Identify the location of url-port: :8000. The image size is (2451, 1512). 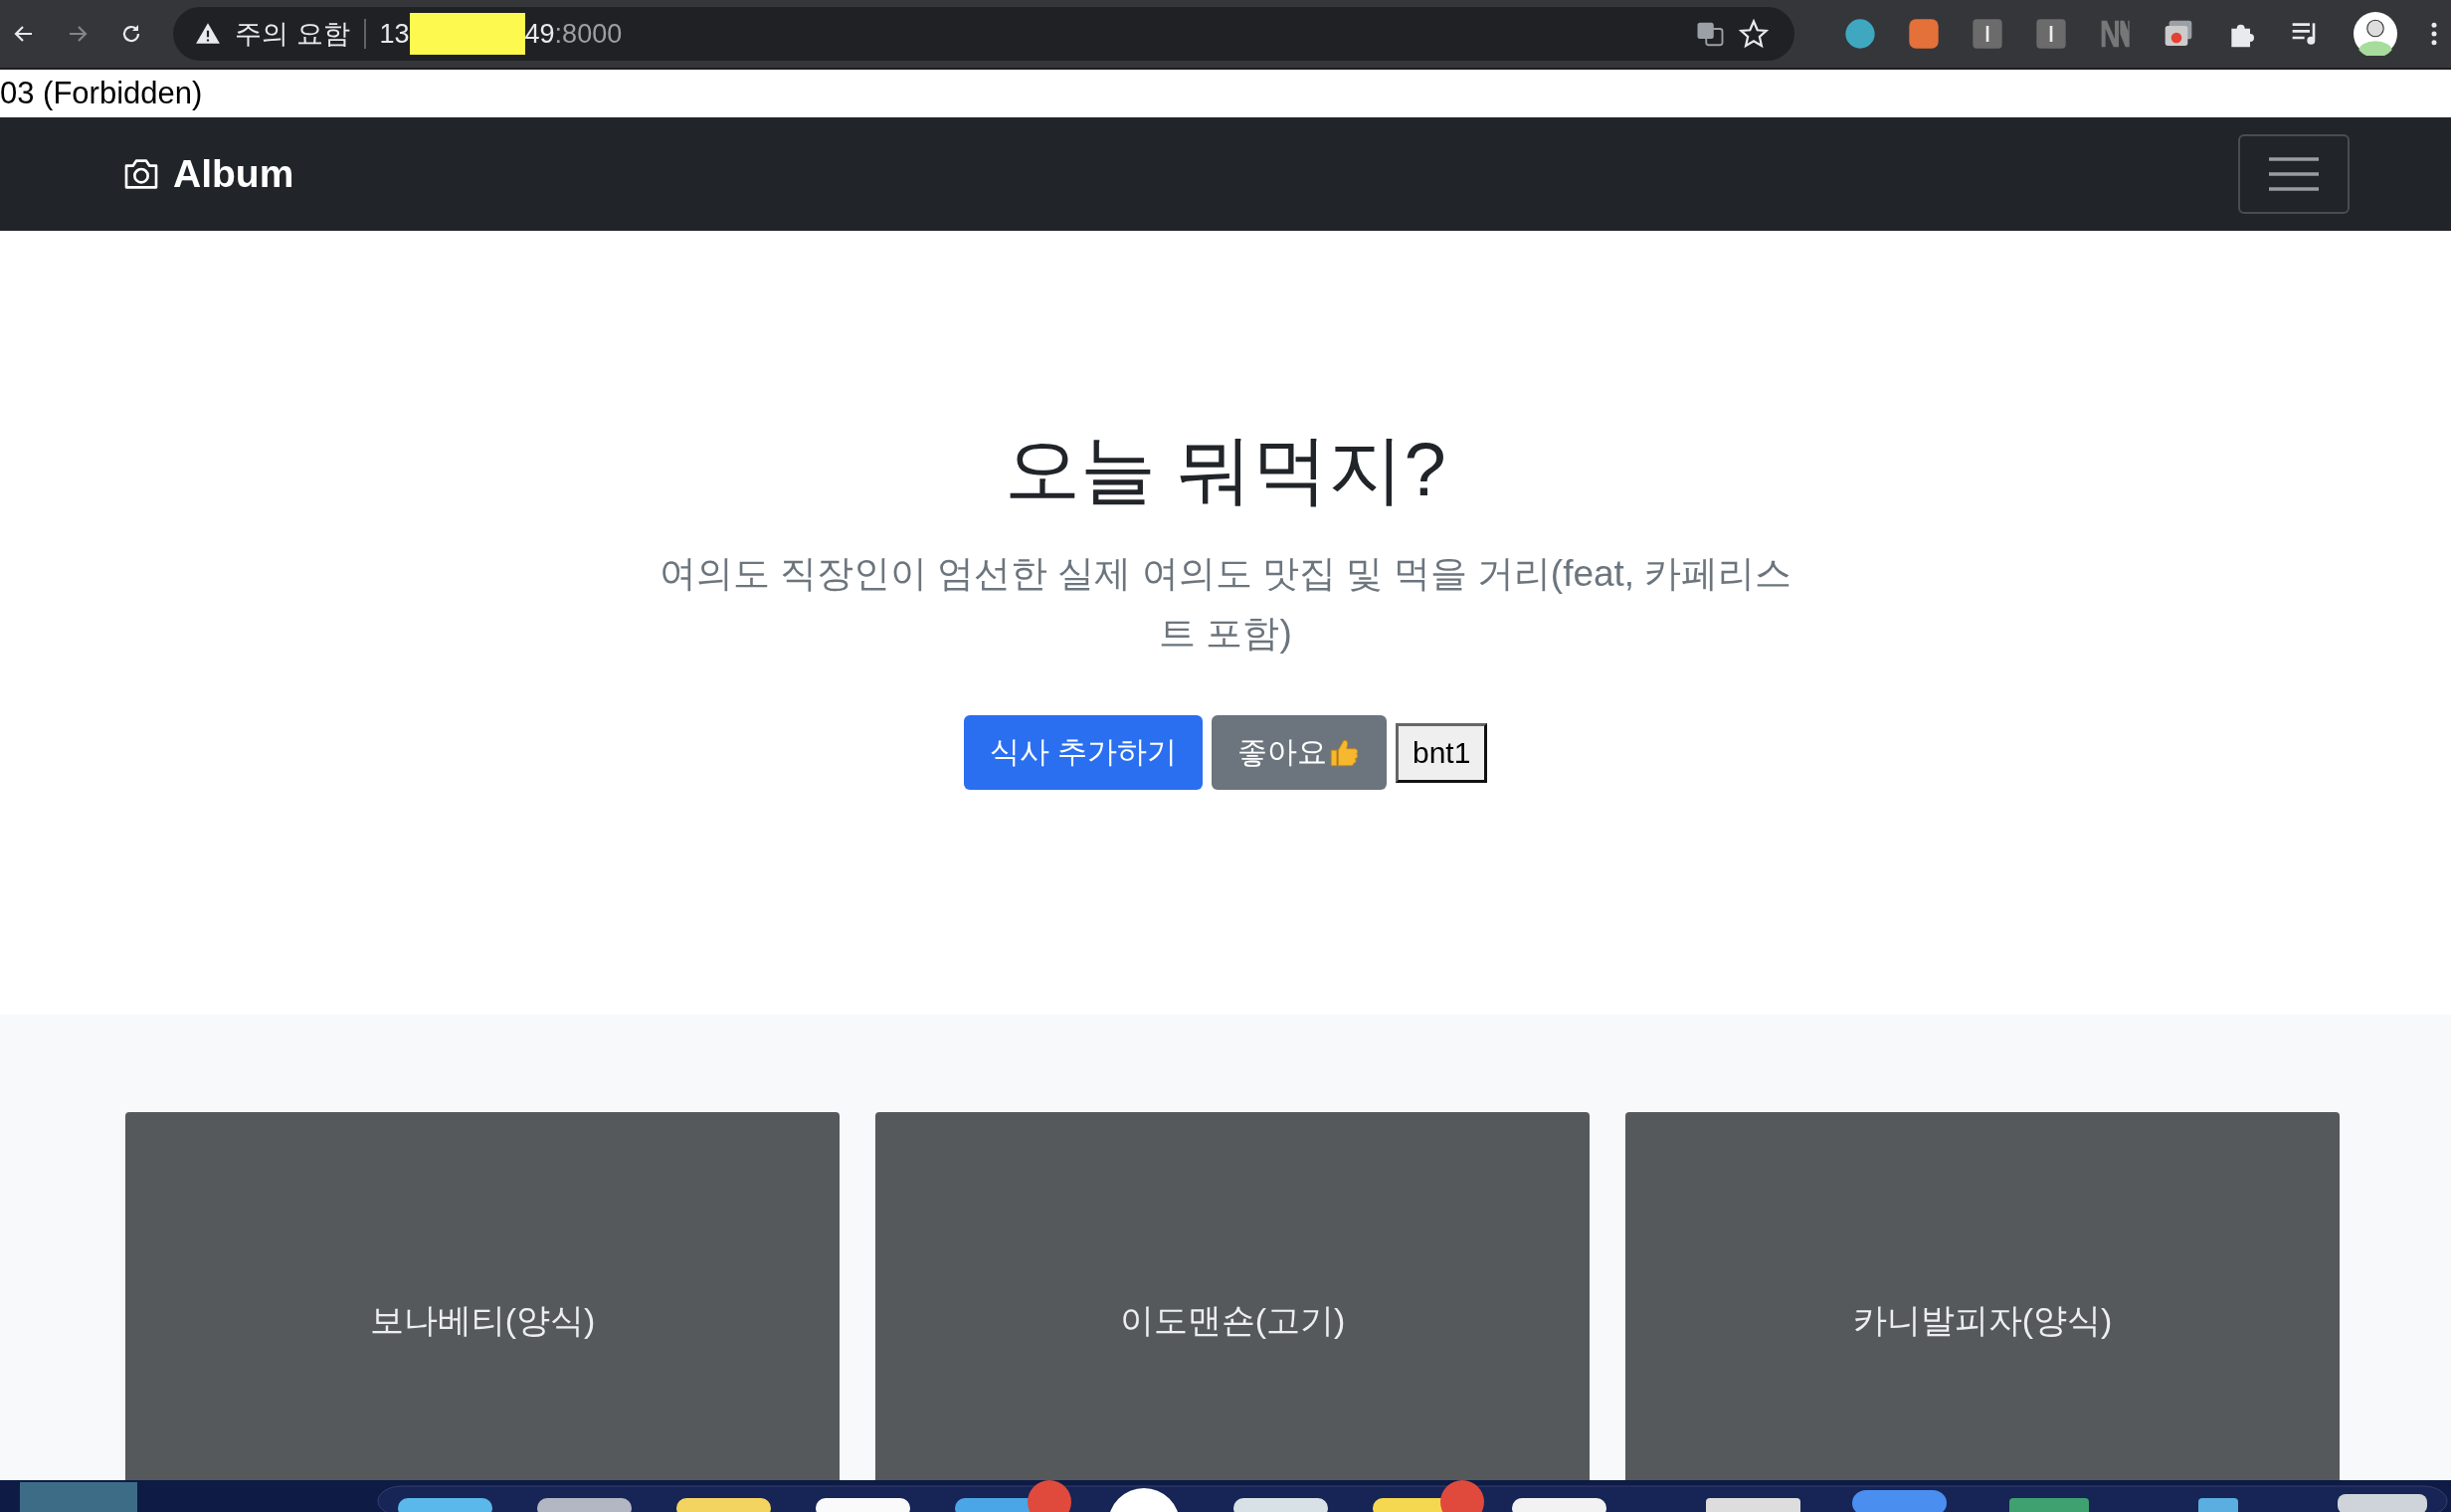
(588, 34).